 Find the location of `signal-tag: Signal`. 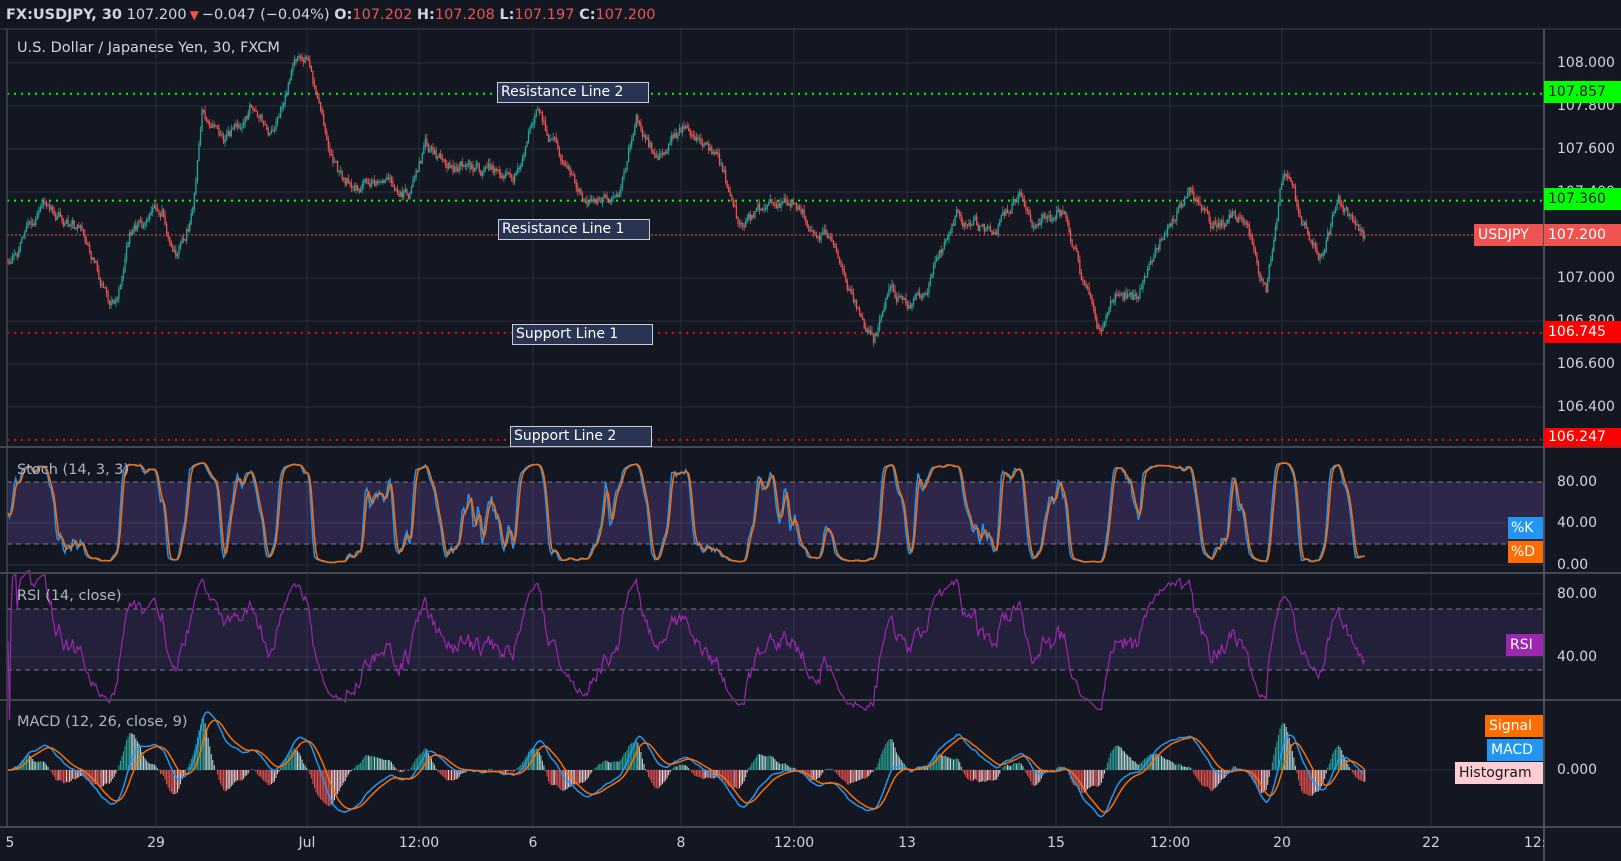

signal-tag: Signal is located at coordinates (1514, 726).